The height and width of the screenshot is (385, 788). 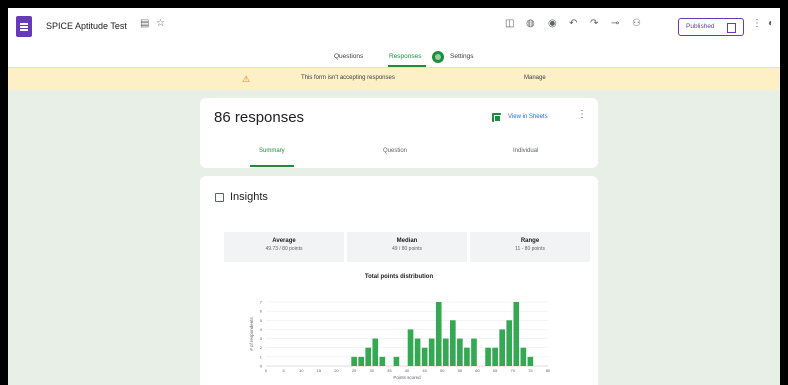 What do you see at coordinates (24, 26) in the screenshot?
I see `forms-logo-icon` at bounding box center [24, 26].